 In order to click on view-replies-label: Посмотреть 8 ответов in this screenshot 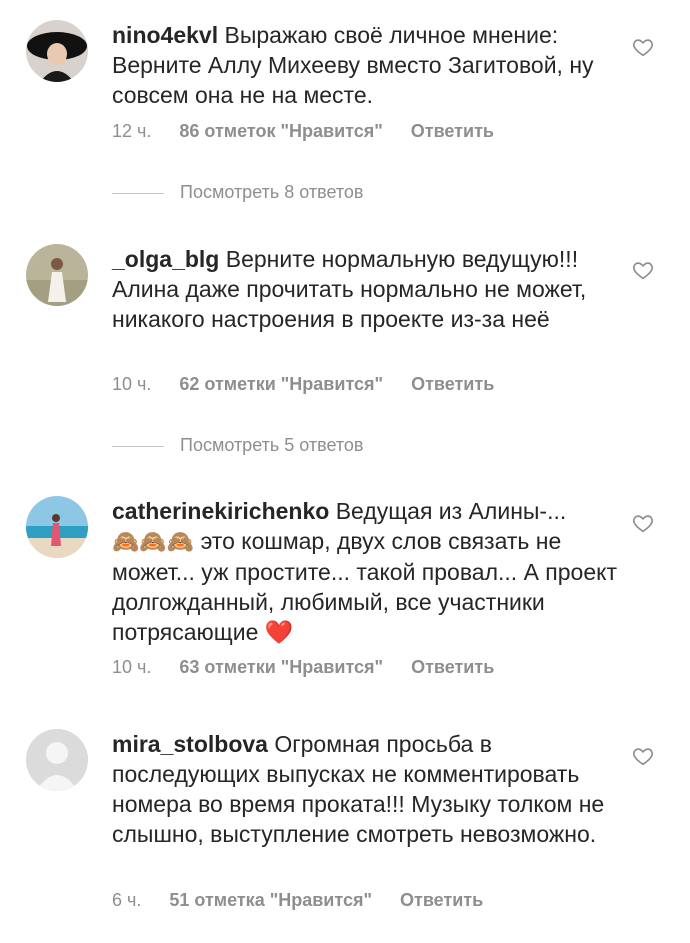, I will do `click(272, 192)`.